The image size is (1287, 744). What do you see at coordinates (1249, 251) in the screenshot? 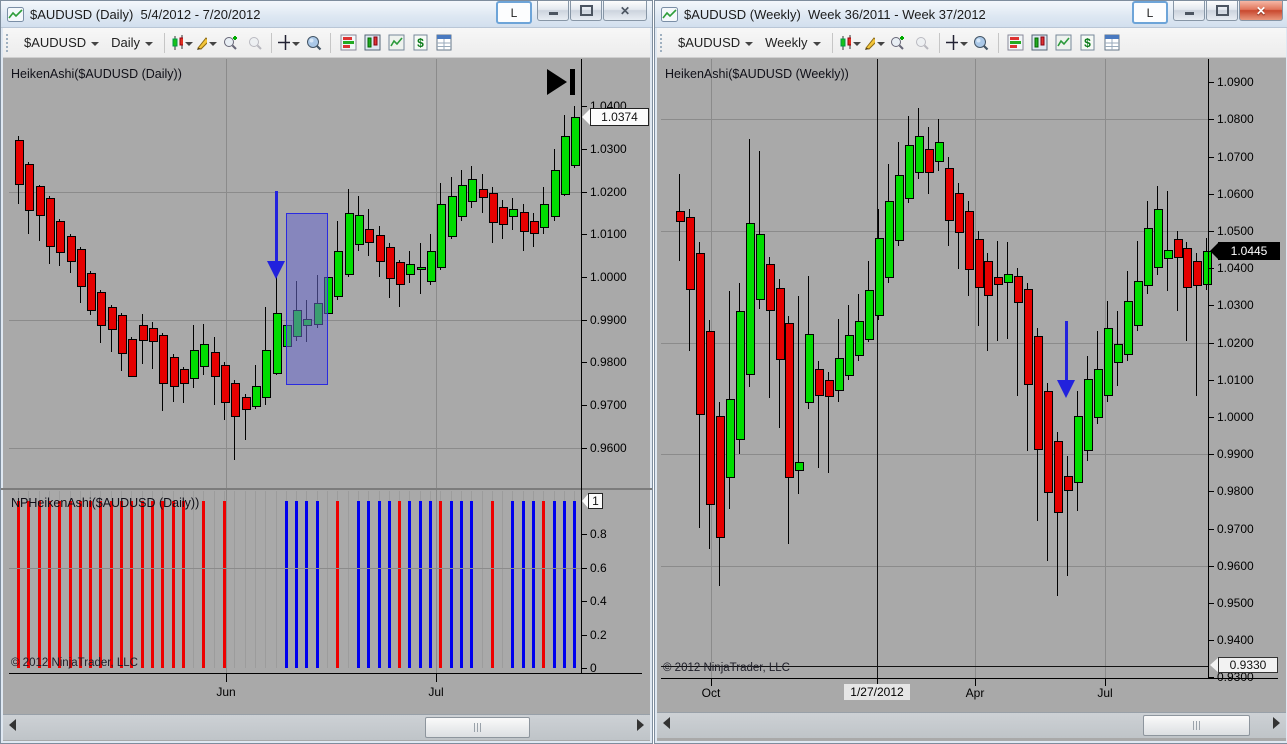
I see `last-price-value: 1.0445` at bounding box center [1249, 251].